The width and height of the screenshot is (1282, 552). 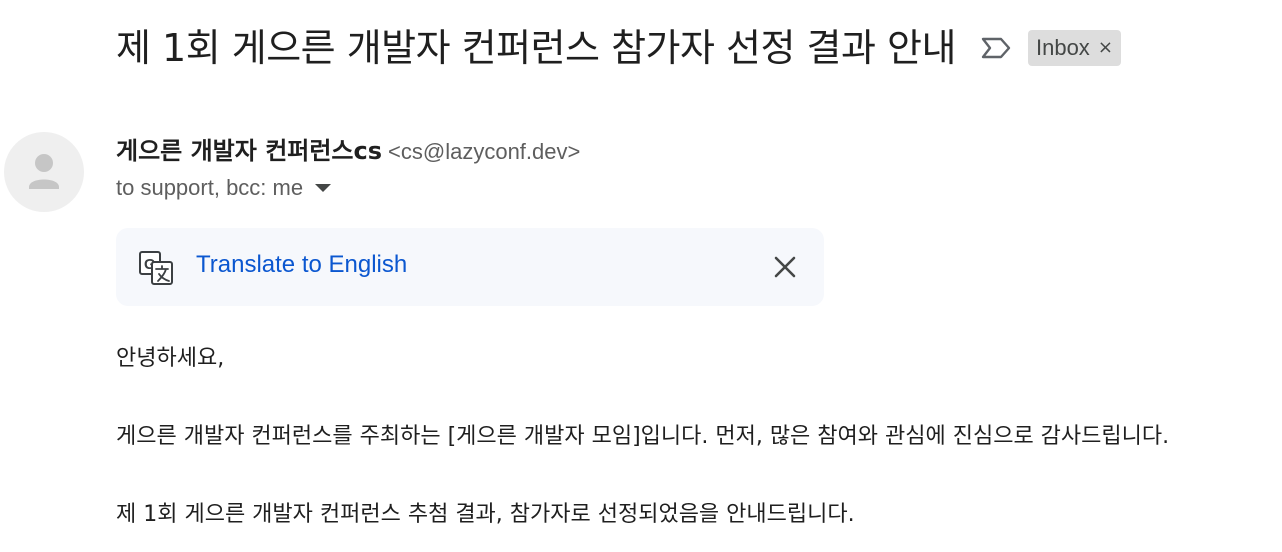 I want to click on sender-email: <cs@lazyconf.dev>, so click(x=484, y=151).